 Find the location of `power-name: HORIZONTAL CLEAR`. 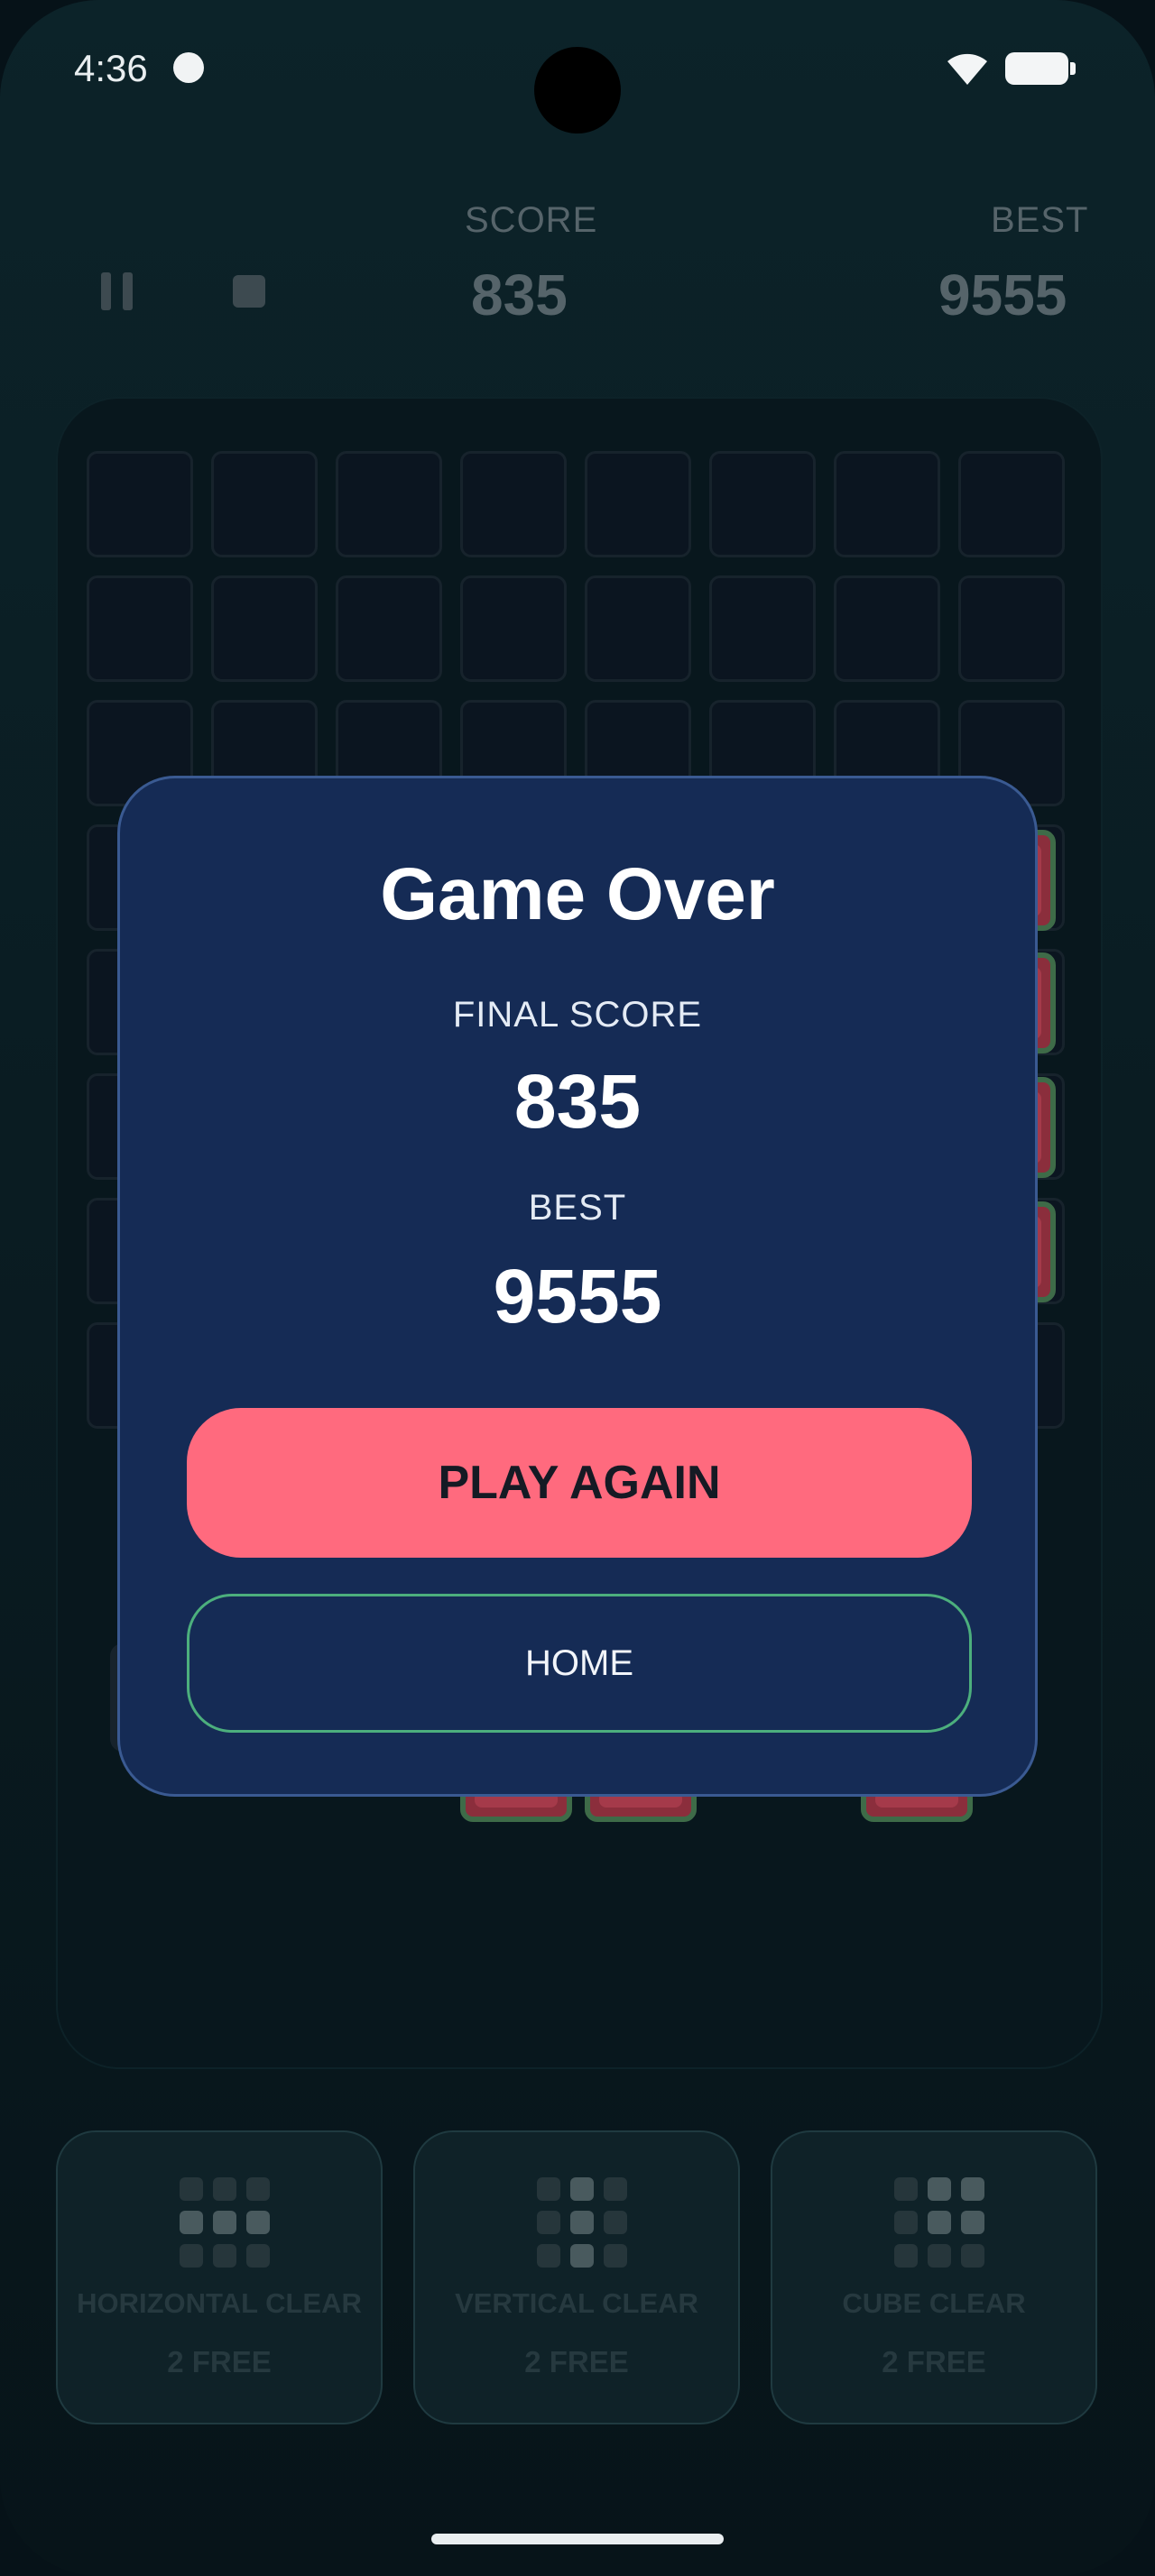

power-name: HORIZONTAL CLEAR is located at coordinates (219, 2303).